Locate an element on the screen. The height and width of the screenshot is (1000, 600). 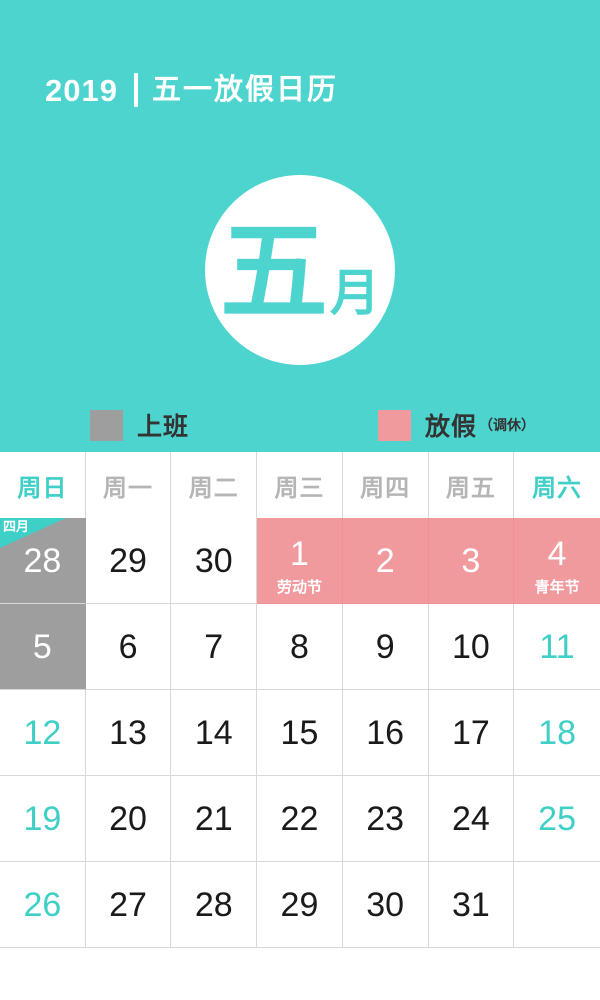
legend-item-off: 放假 （调休） is located at coordinates (456, 425).